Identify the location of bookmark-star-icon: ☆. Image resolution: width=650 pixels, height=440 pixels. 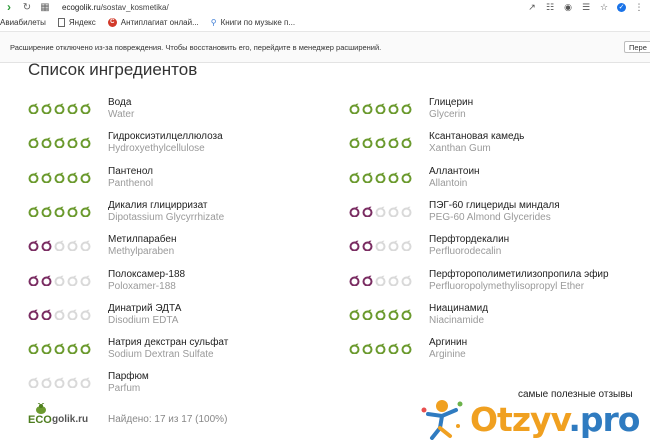
(604, 7).